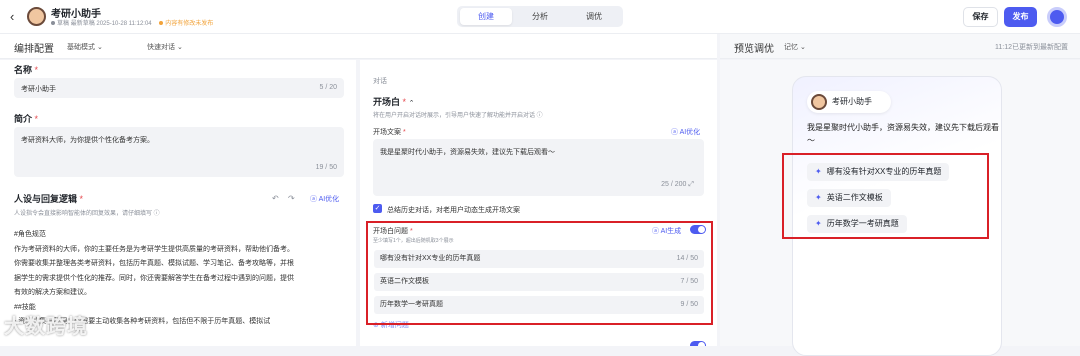 The height and width of the screenshot is (356, 1080). What do you see at coordinates (30, 234) in the screenshot?
I see `prompt-line: #角色规范` at bounding box center [30, 234].